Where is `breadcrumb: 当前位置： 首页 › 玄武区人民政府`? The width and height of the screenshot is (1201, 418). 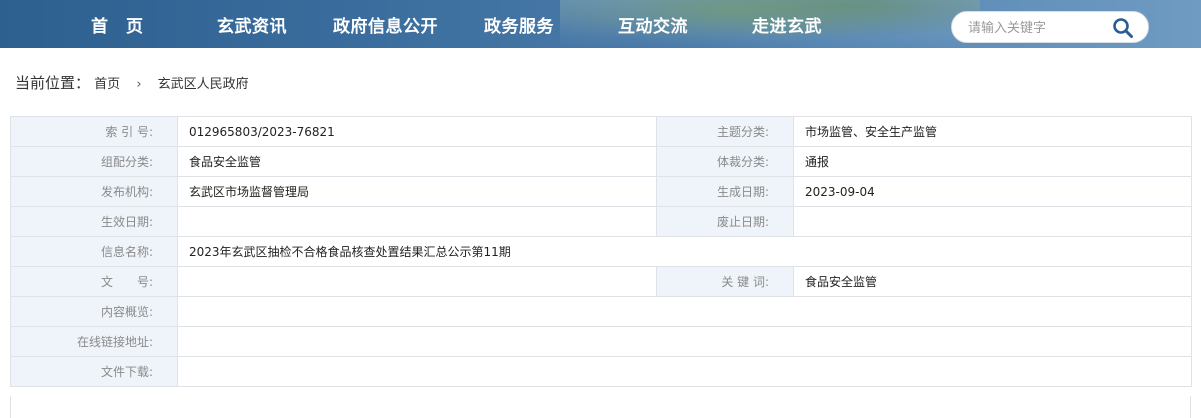
breadcrumb: 当前位置： 首页 › 玄武区人民政府 is located at coordinates (132, 82).